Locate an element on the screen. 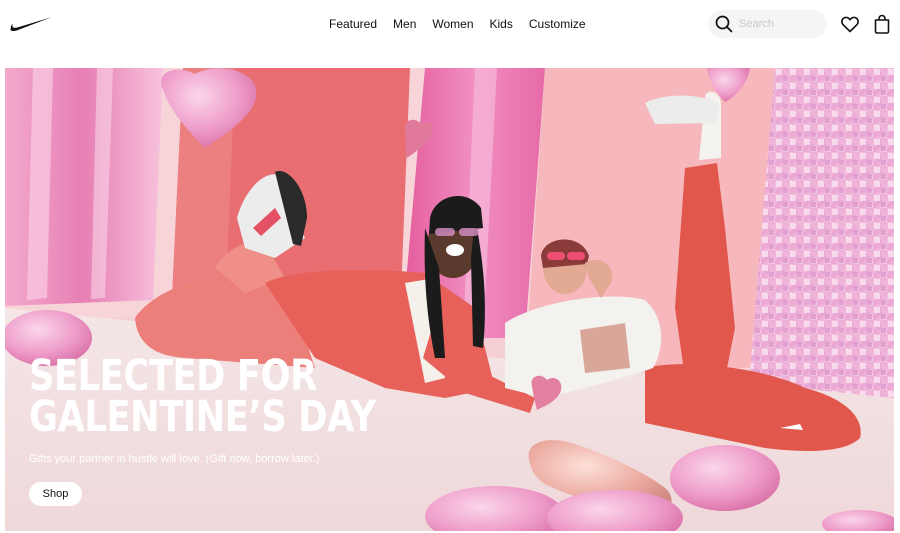  search-box is located at coordinates (767, 24).